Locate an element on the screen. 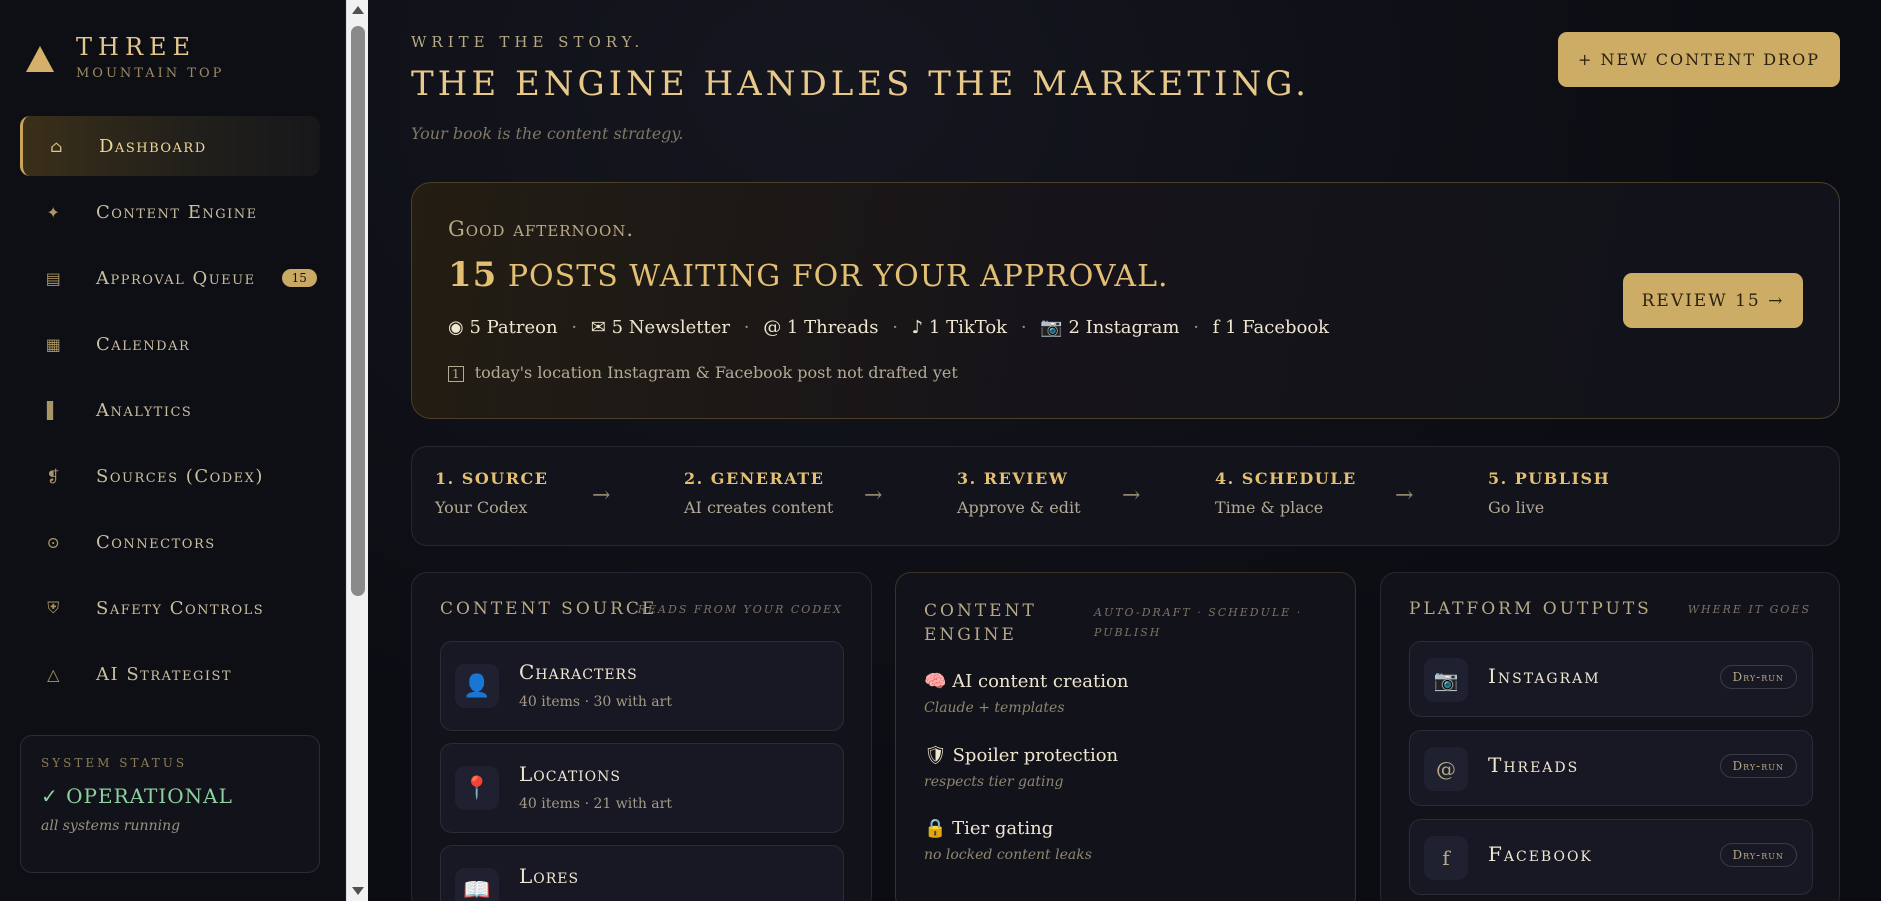 This screenshot has width=1881, height=901. new-content-drop-button: + NEW CONTENT DROP is located at coordinates (1699, 59).